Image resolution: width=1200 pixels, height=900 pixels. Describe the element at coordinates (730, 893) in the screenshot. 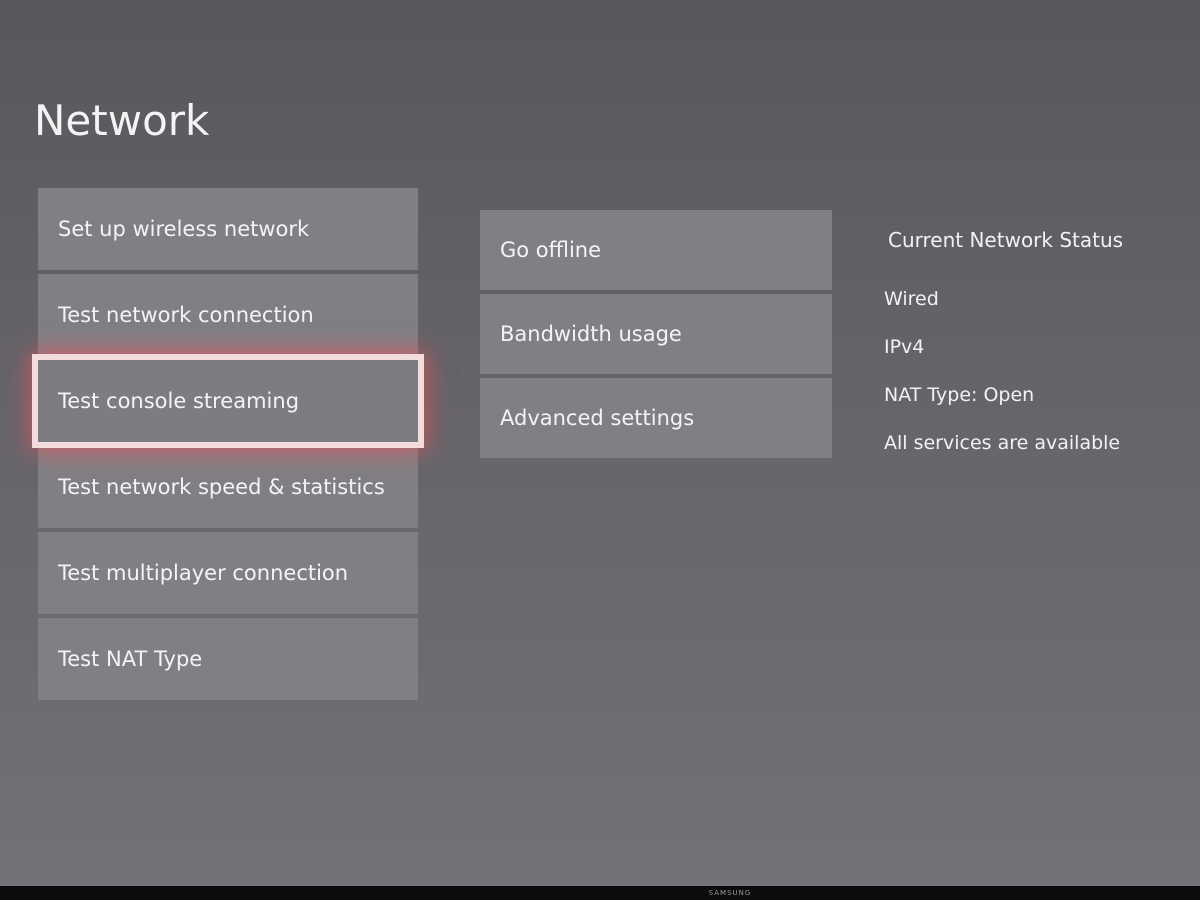

I see `tv-brand-logo: SAMSUNG` at that location.